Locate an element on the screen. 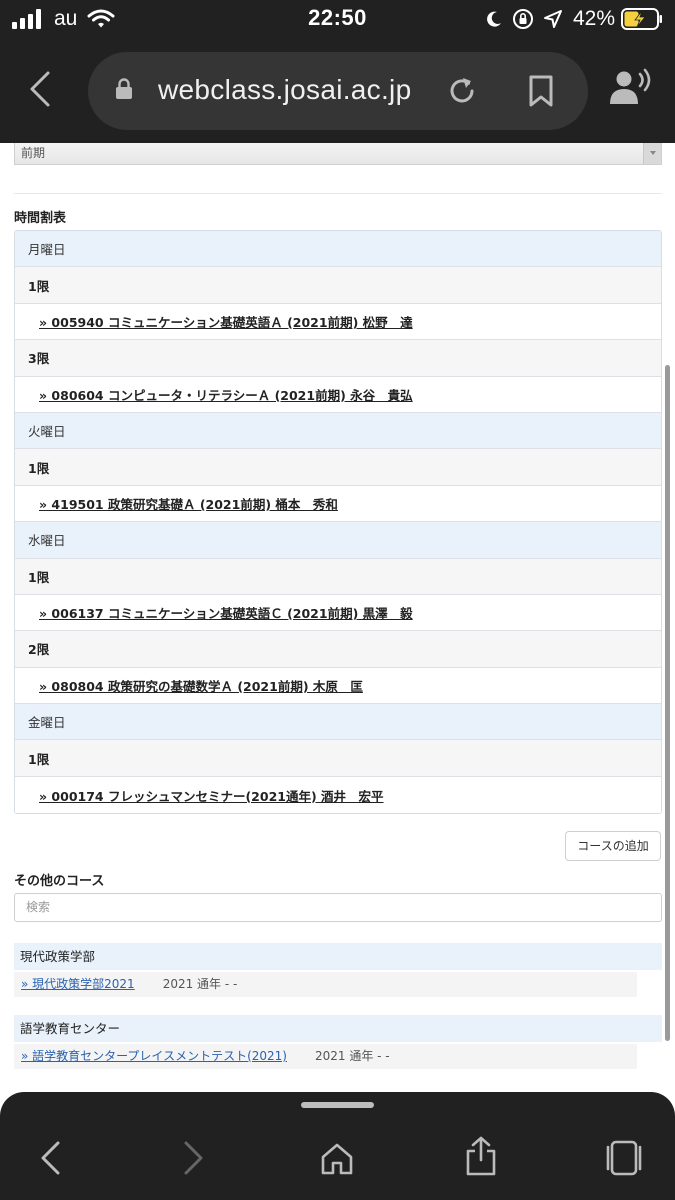 The height and width of the screenshot is (1200, 675). battery-percentage: 42% is located at coordinates (593, 18).